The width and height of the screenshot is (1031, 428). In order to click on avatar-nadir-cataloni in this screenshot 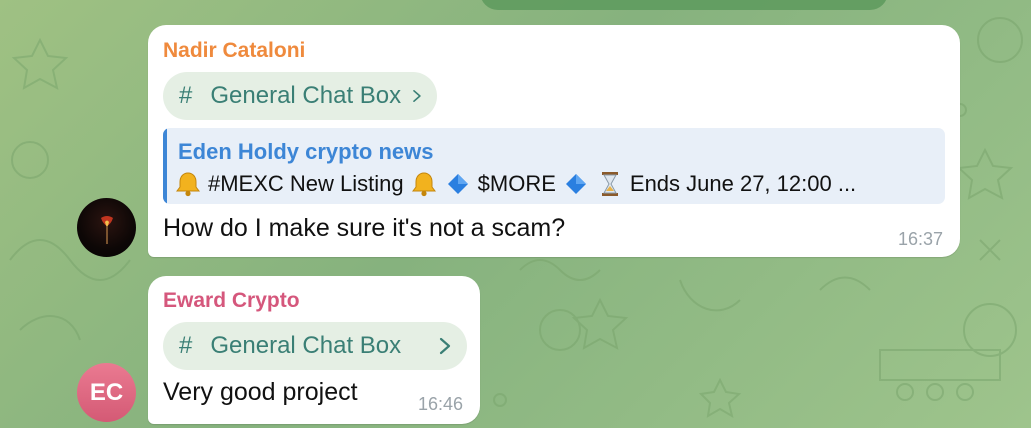, I will do `click(106, 227)`.